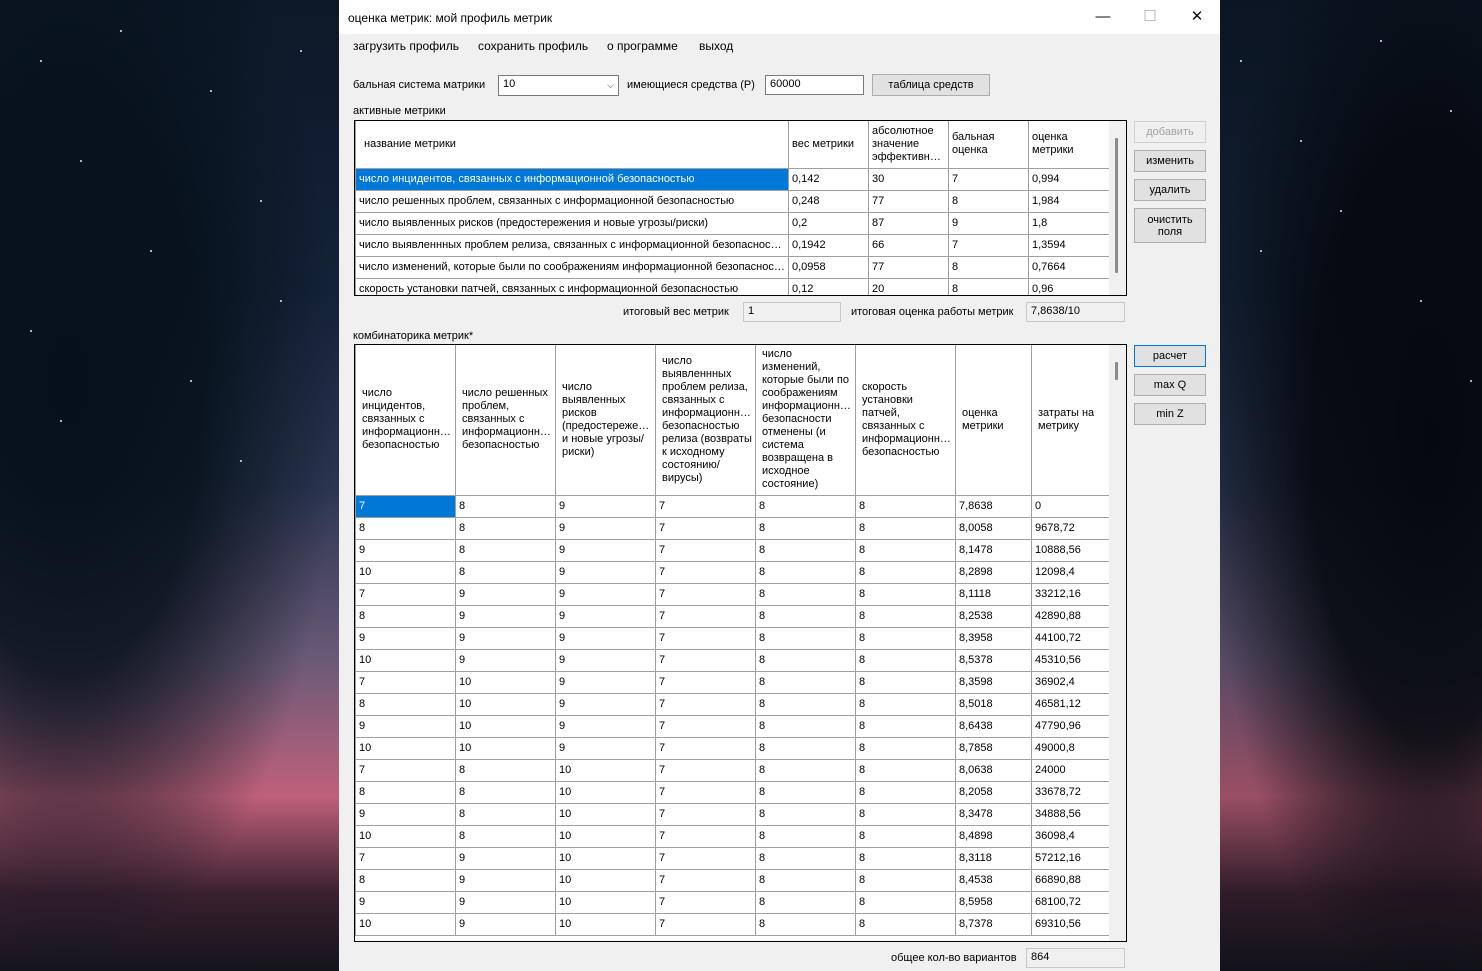 The width and height of the screenshot is (1482, 971). I want to click on table-cell: 49000,8, so click(1071, 748).